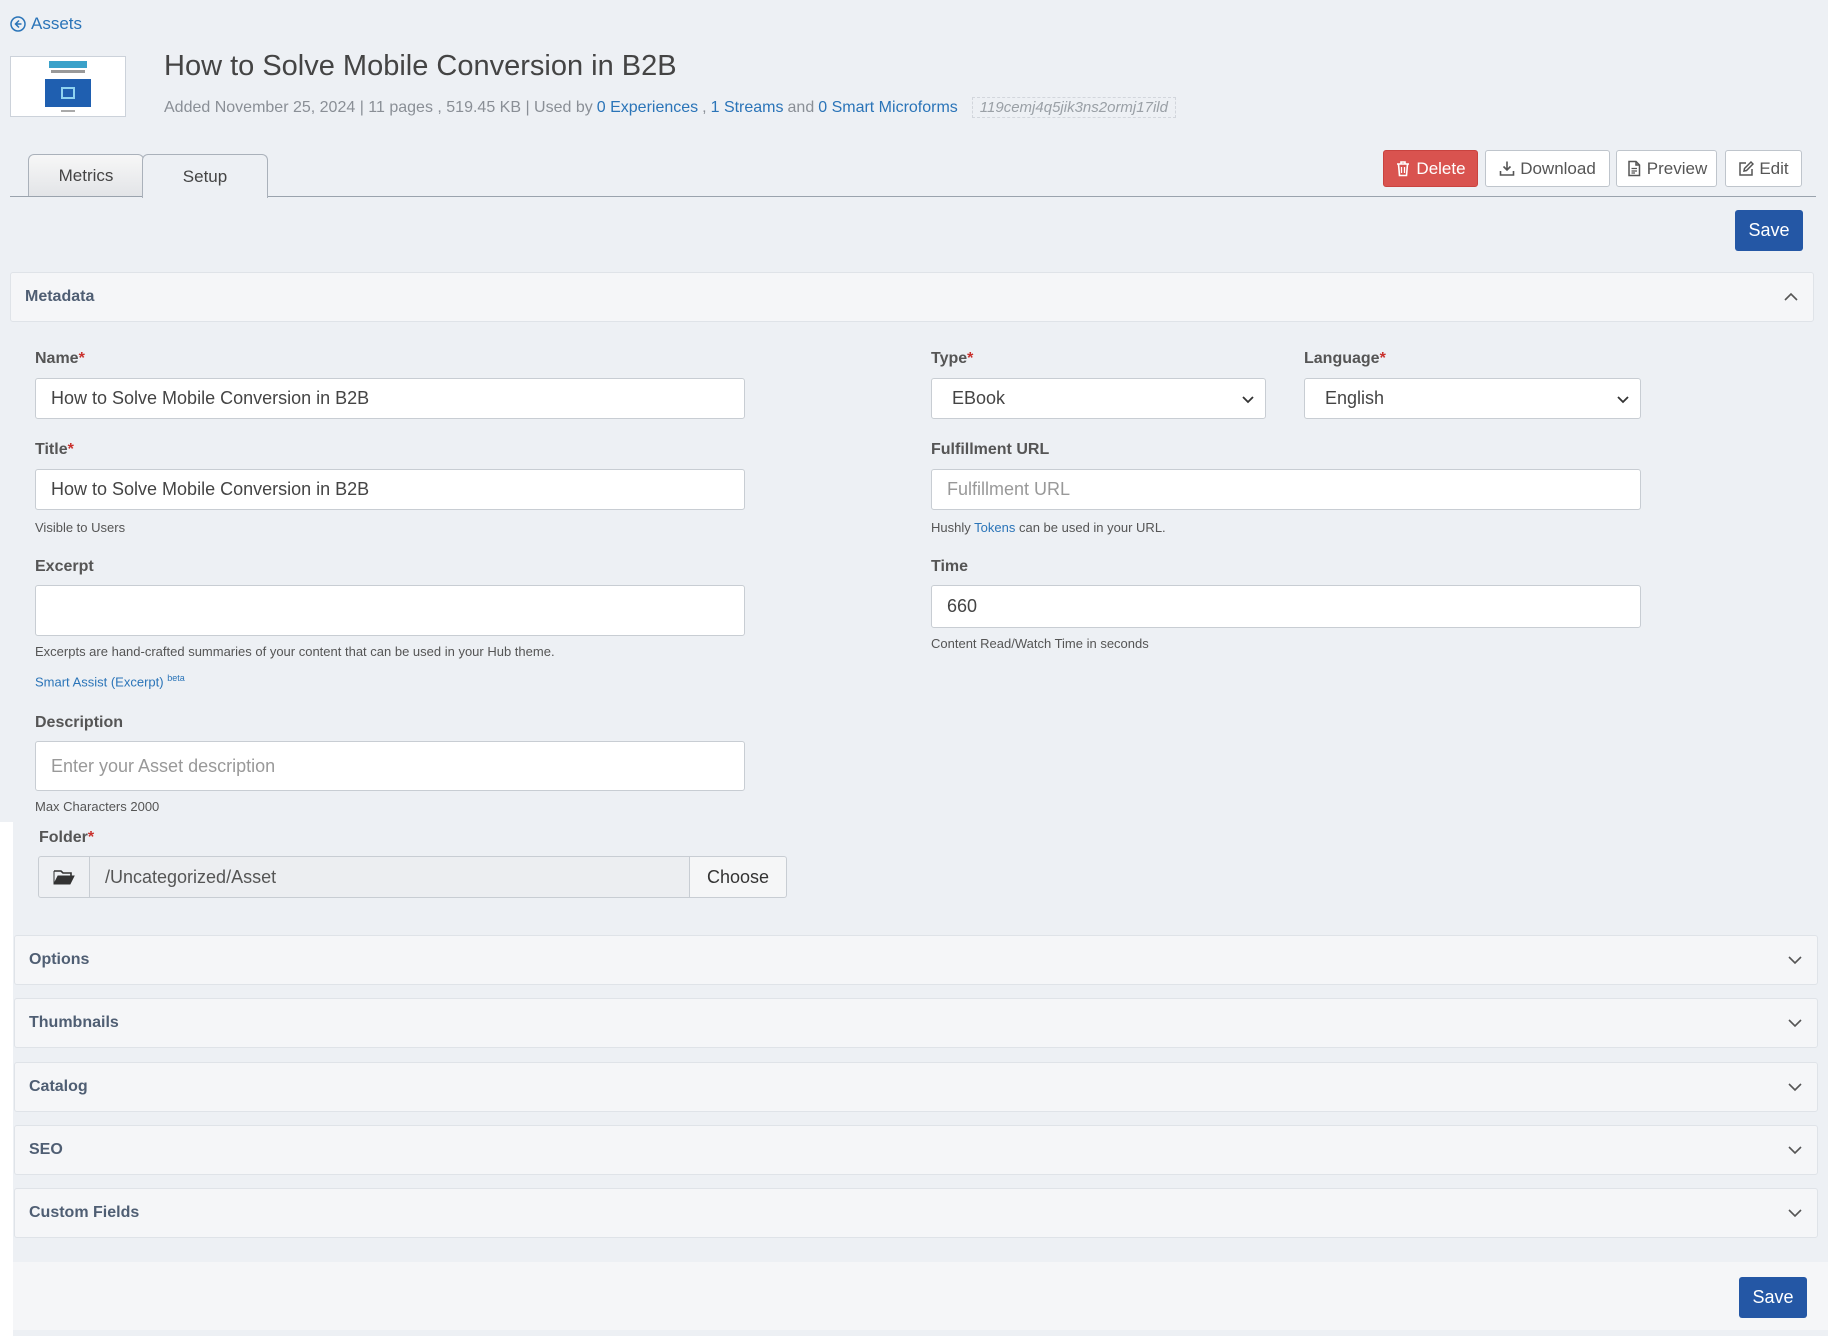 The image size is (1828, 1336). Describe the element at coordinates (390, 489) in the screenshot. I see `title-field: How to Solve Mobile Conversion in B2B` at that location.